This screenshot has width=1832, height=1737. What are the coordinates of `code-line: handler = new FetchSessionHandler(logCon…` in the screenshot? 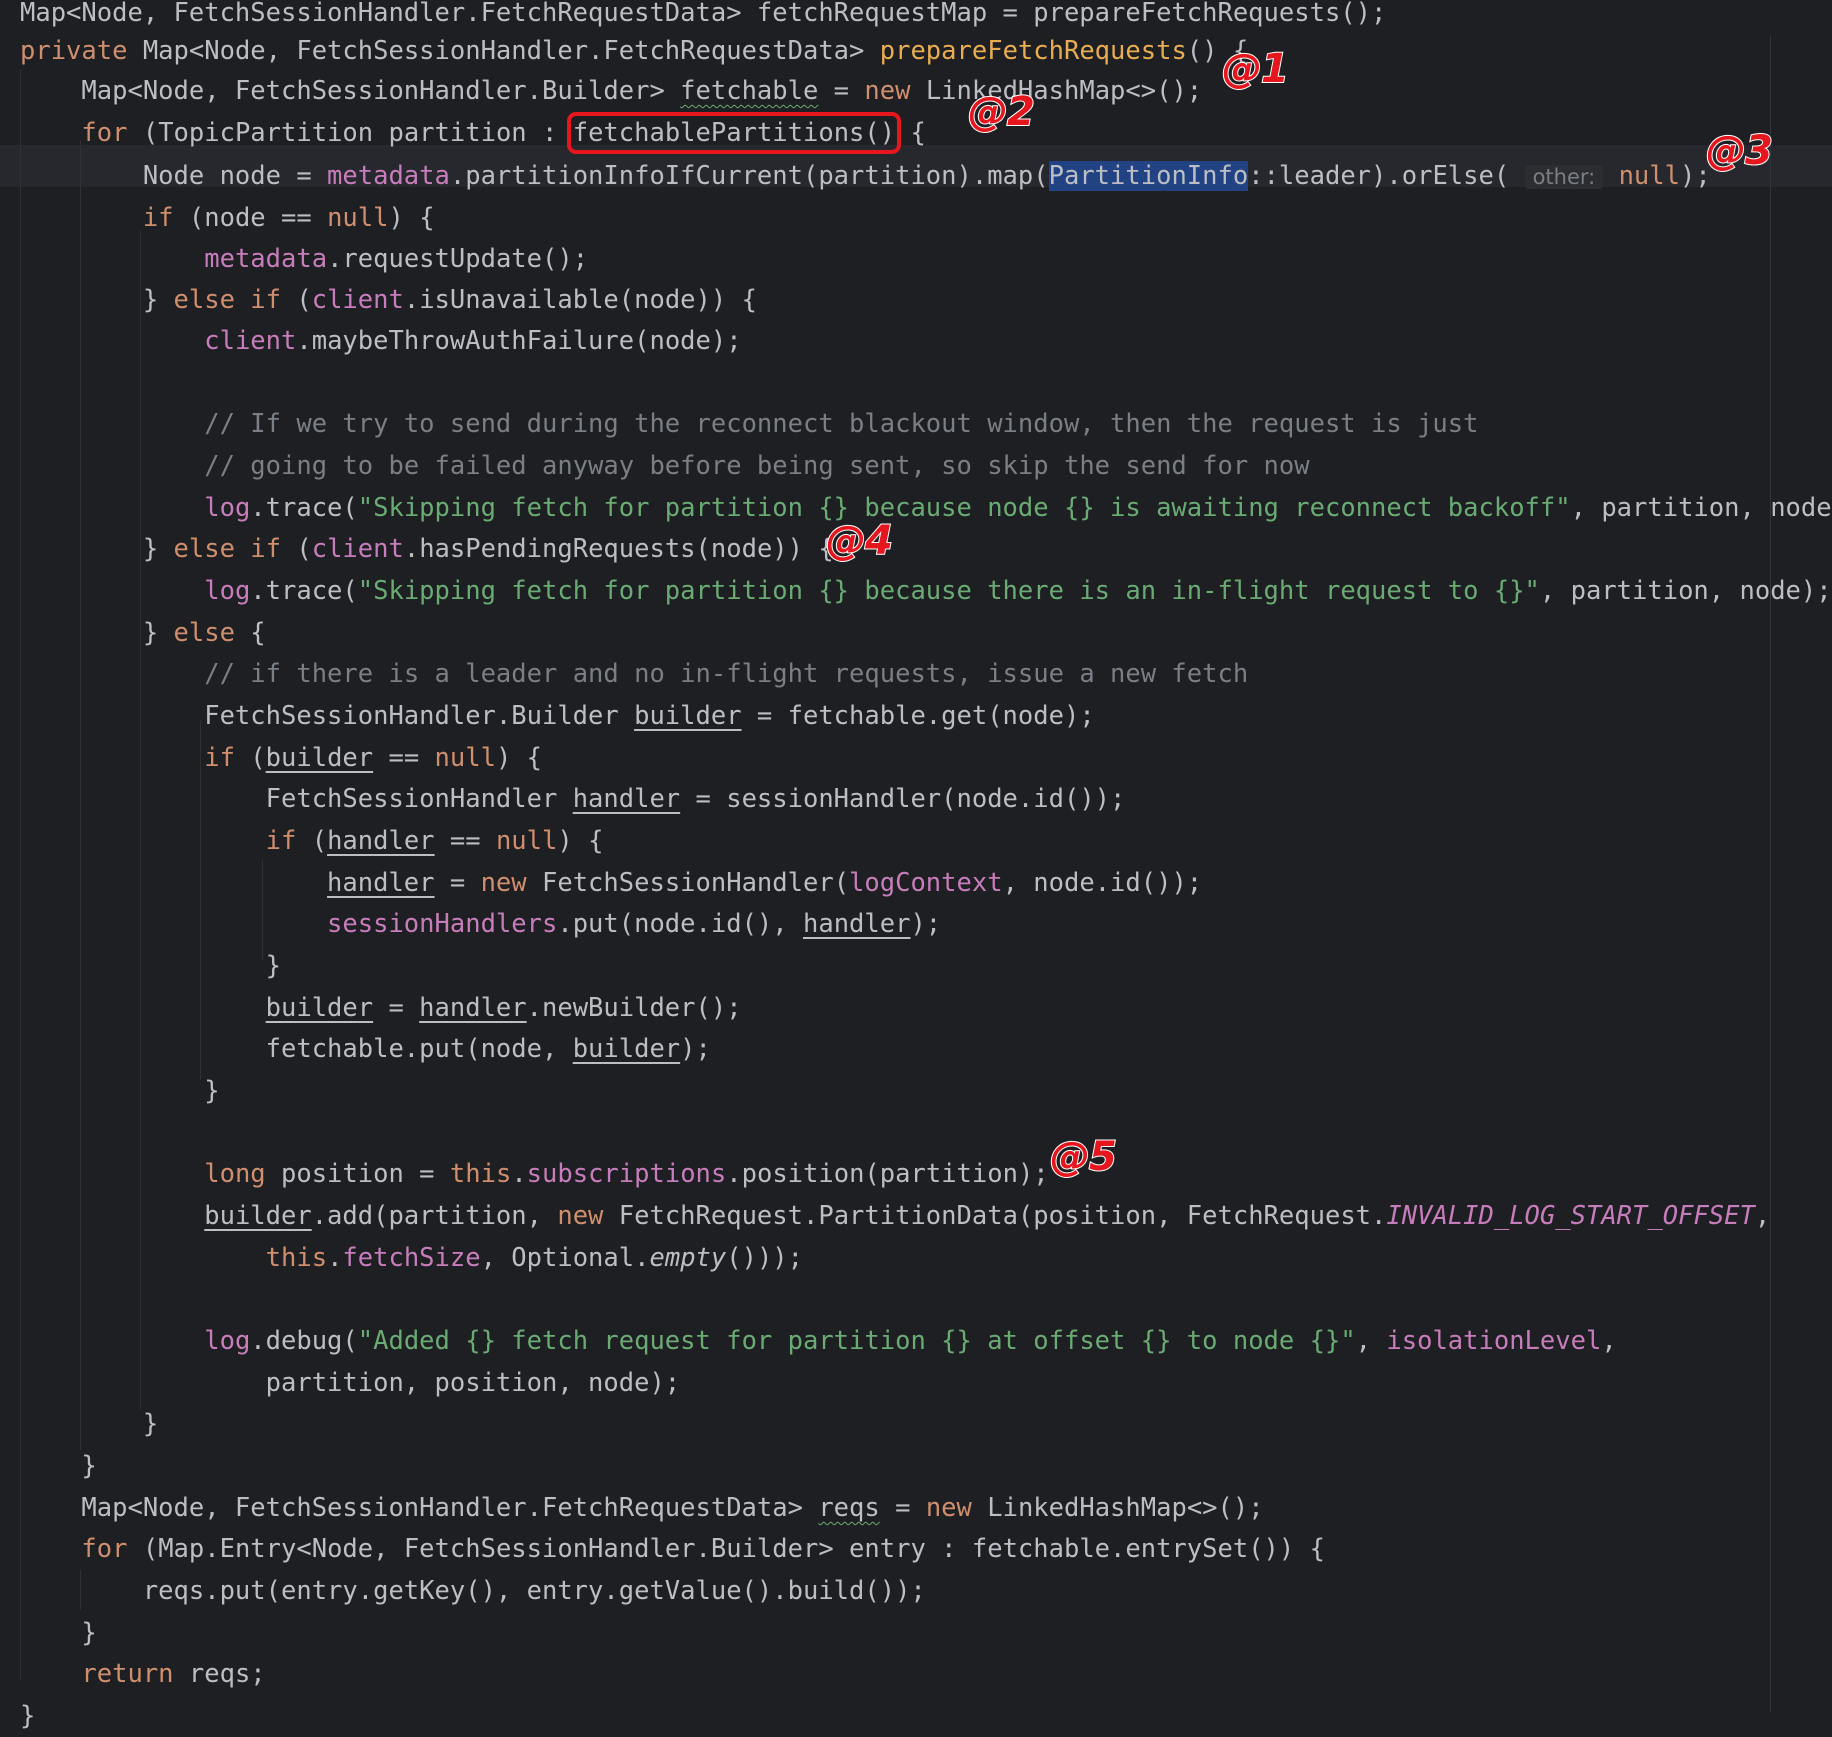 It's located at (611, 883).